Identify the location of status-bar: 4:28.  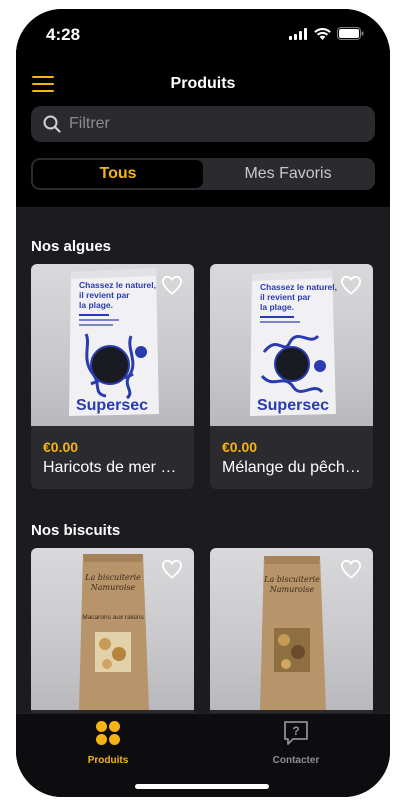
(203, 34).